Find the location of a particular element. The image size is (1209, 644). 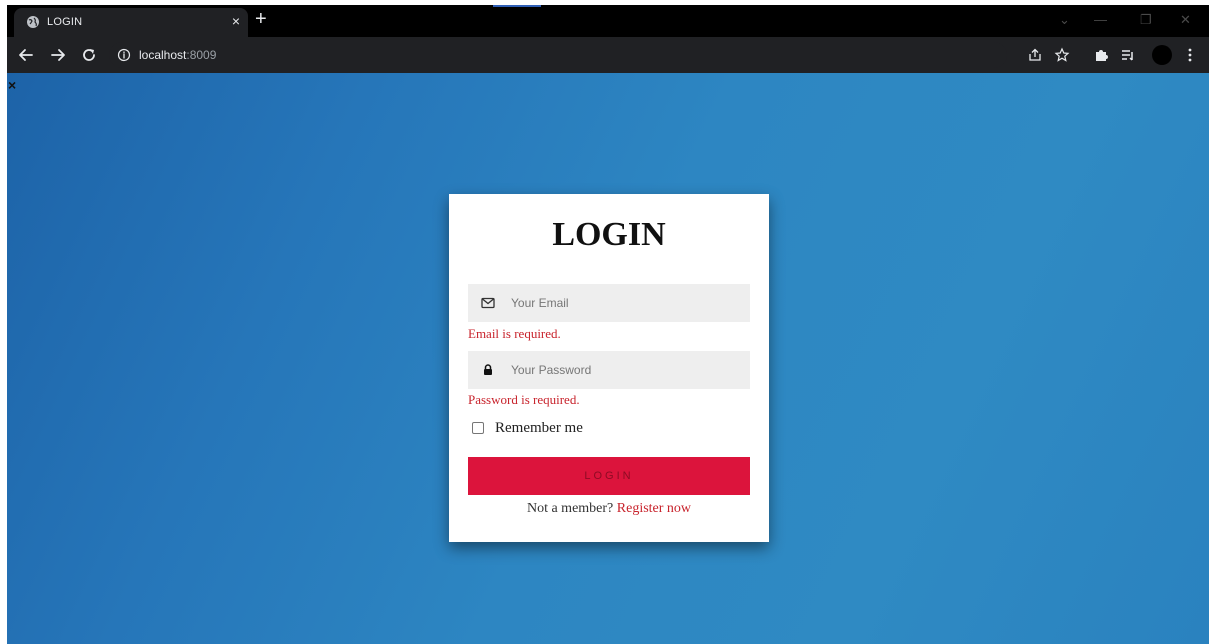

tab-title: LOGIN is located at coordinates (65, 22).